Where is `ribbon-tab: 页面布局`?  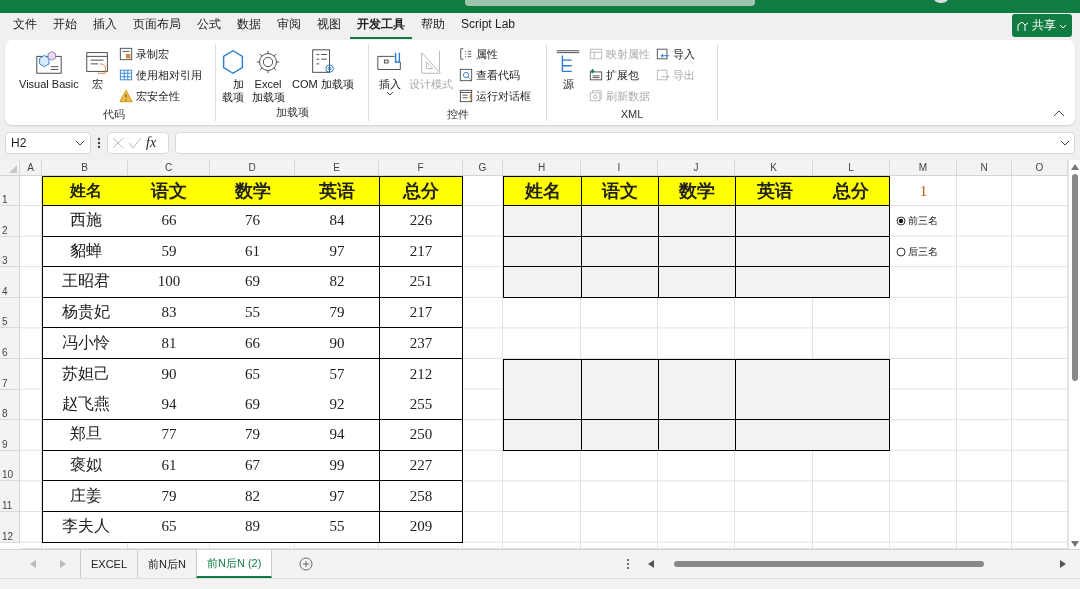
ribbon-tab: 页面布局 is located at coordinates (157, 25).